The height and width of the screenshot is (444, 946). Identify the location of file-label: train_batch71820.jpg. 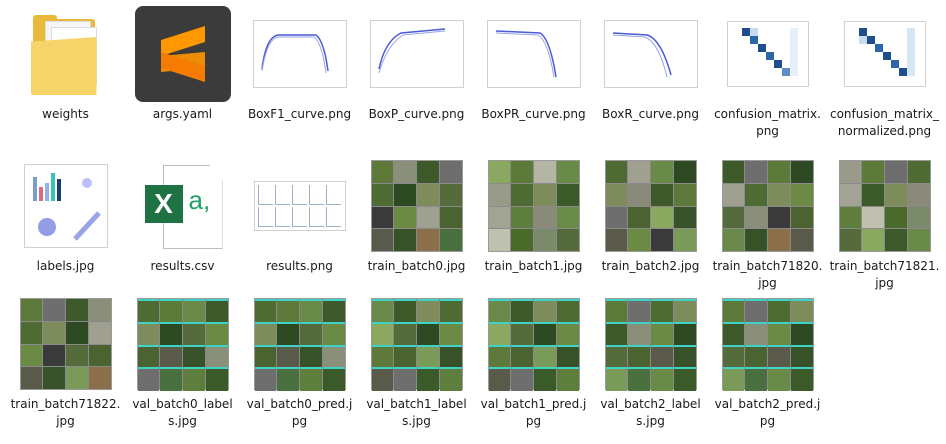
(767, 274).